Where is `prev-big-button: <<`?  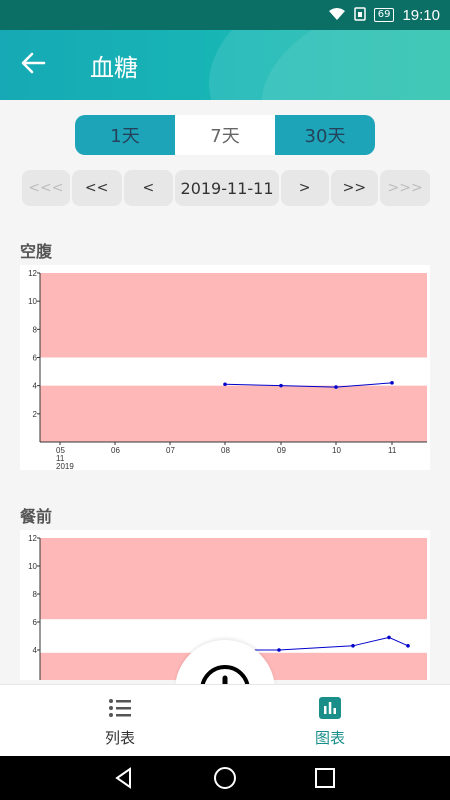 prev-big-button: << is located at coordinates (96, 188).